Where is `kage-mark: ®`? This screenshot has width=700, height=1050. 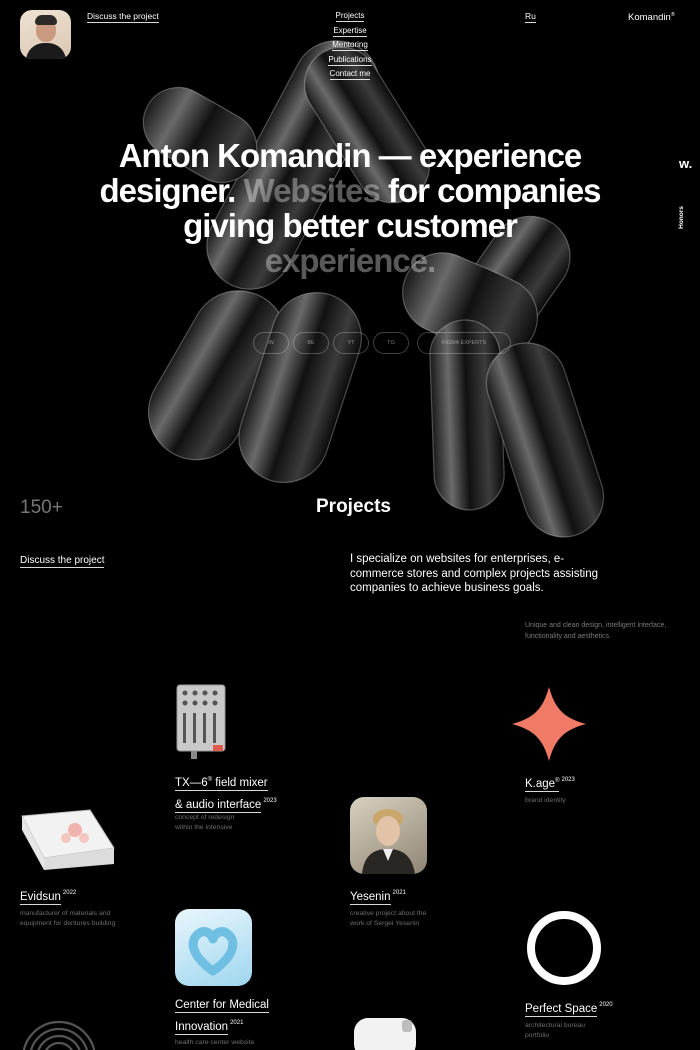
kage-mark: ® is located at coordinates (557, 781).